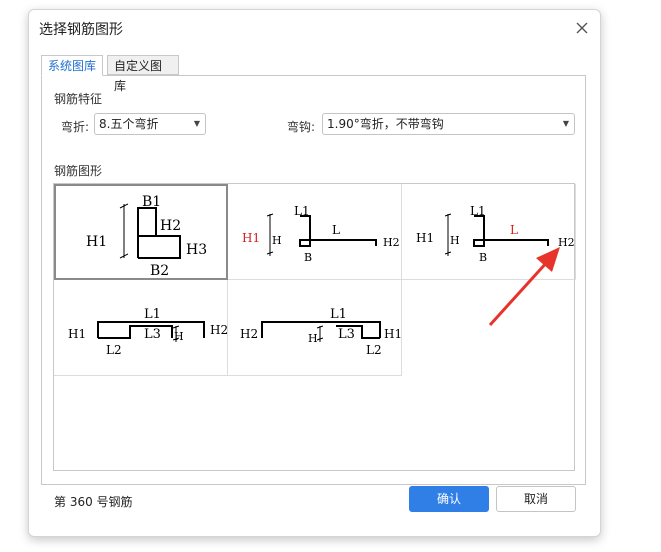 The image size is (661, 552). What do you see at coordinates (78, 171) in the screenshot?
I see `shapes-section-label: 钢筋图形` at bounding box center [78, 171].